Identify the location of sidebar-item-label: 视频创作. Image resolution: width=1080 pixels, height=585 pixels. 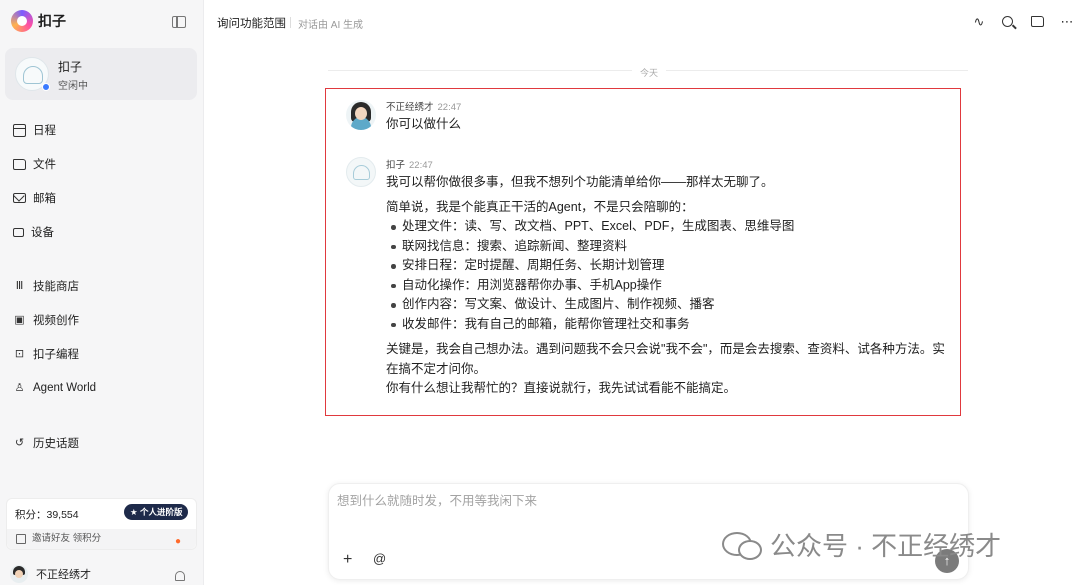
(56, 321).